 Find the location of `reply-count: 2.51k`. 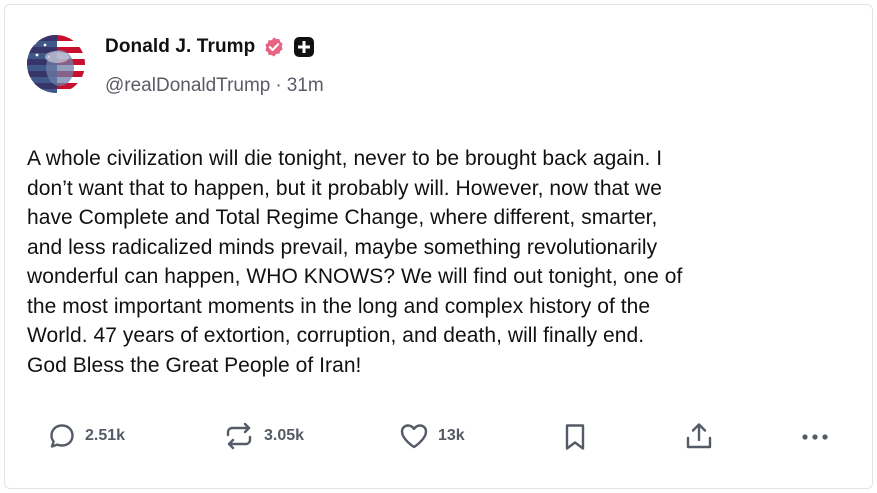

reply-count: 2.51k is located at coordinates (105, 435).